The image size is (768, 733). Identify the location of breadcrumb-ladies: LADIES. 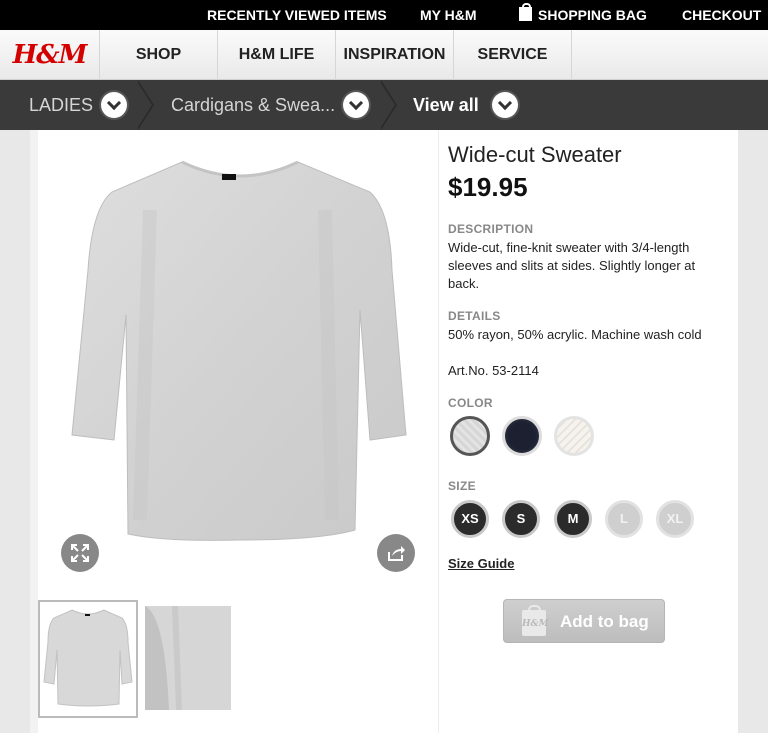
(61, 105).